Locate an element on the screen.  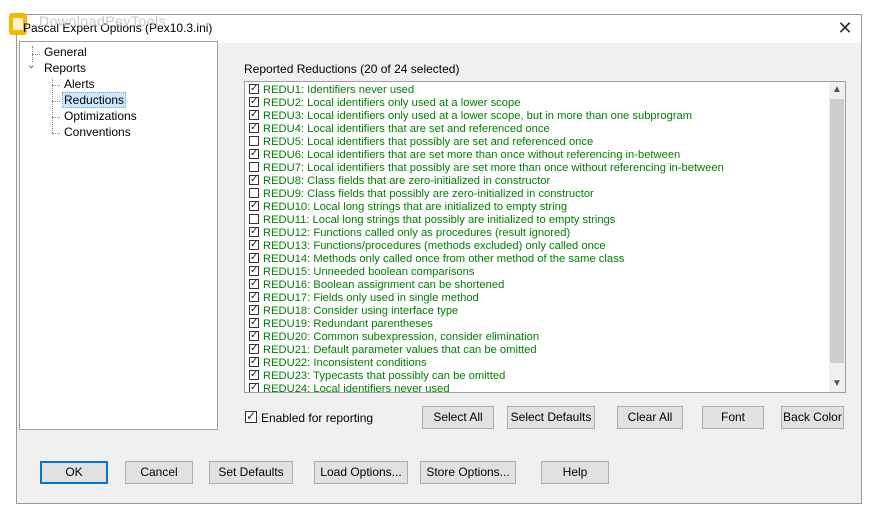
tree-item-reports: Reports is located at coordinates (65, 68).